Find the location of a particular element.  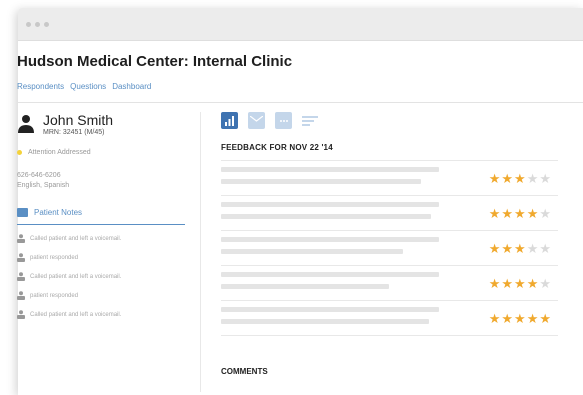

status-text: Attention Addressed is located at coordinates (59, 152).